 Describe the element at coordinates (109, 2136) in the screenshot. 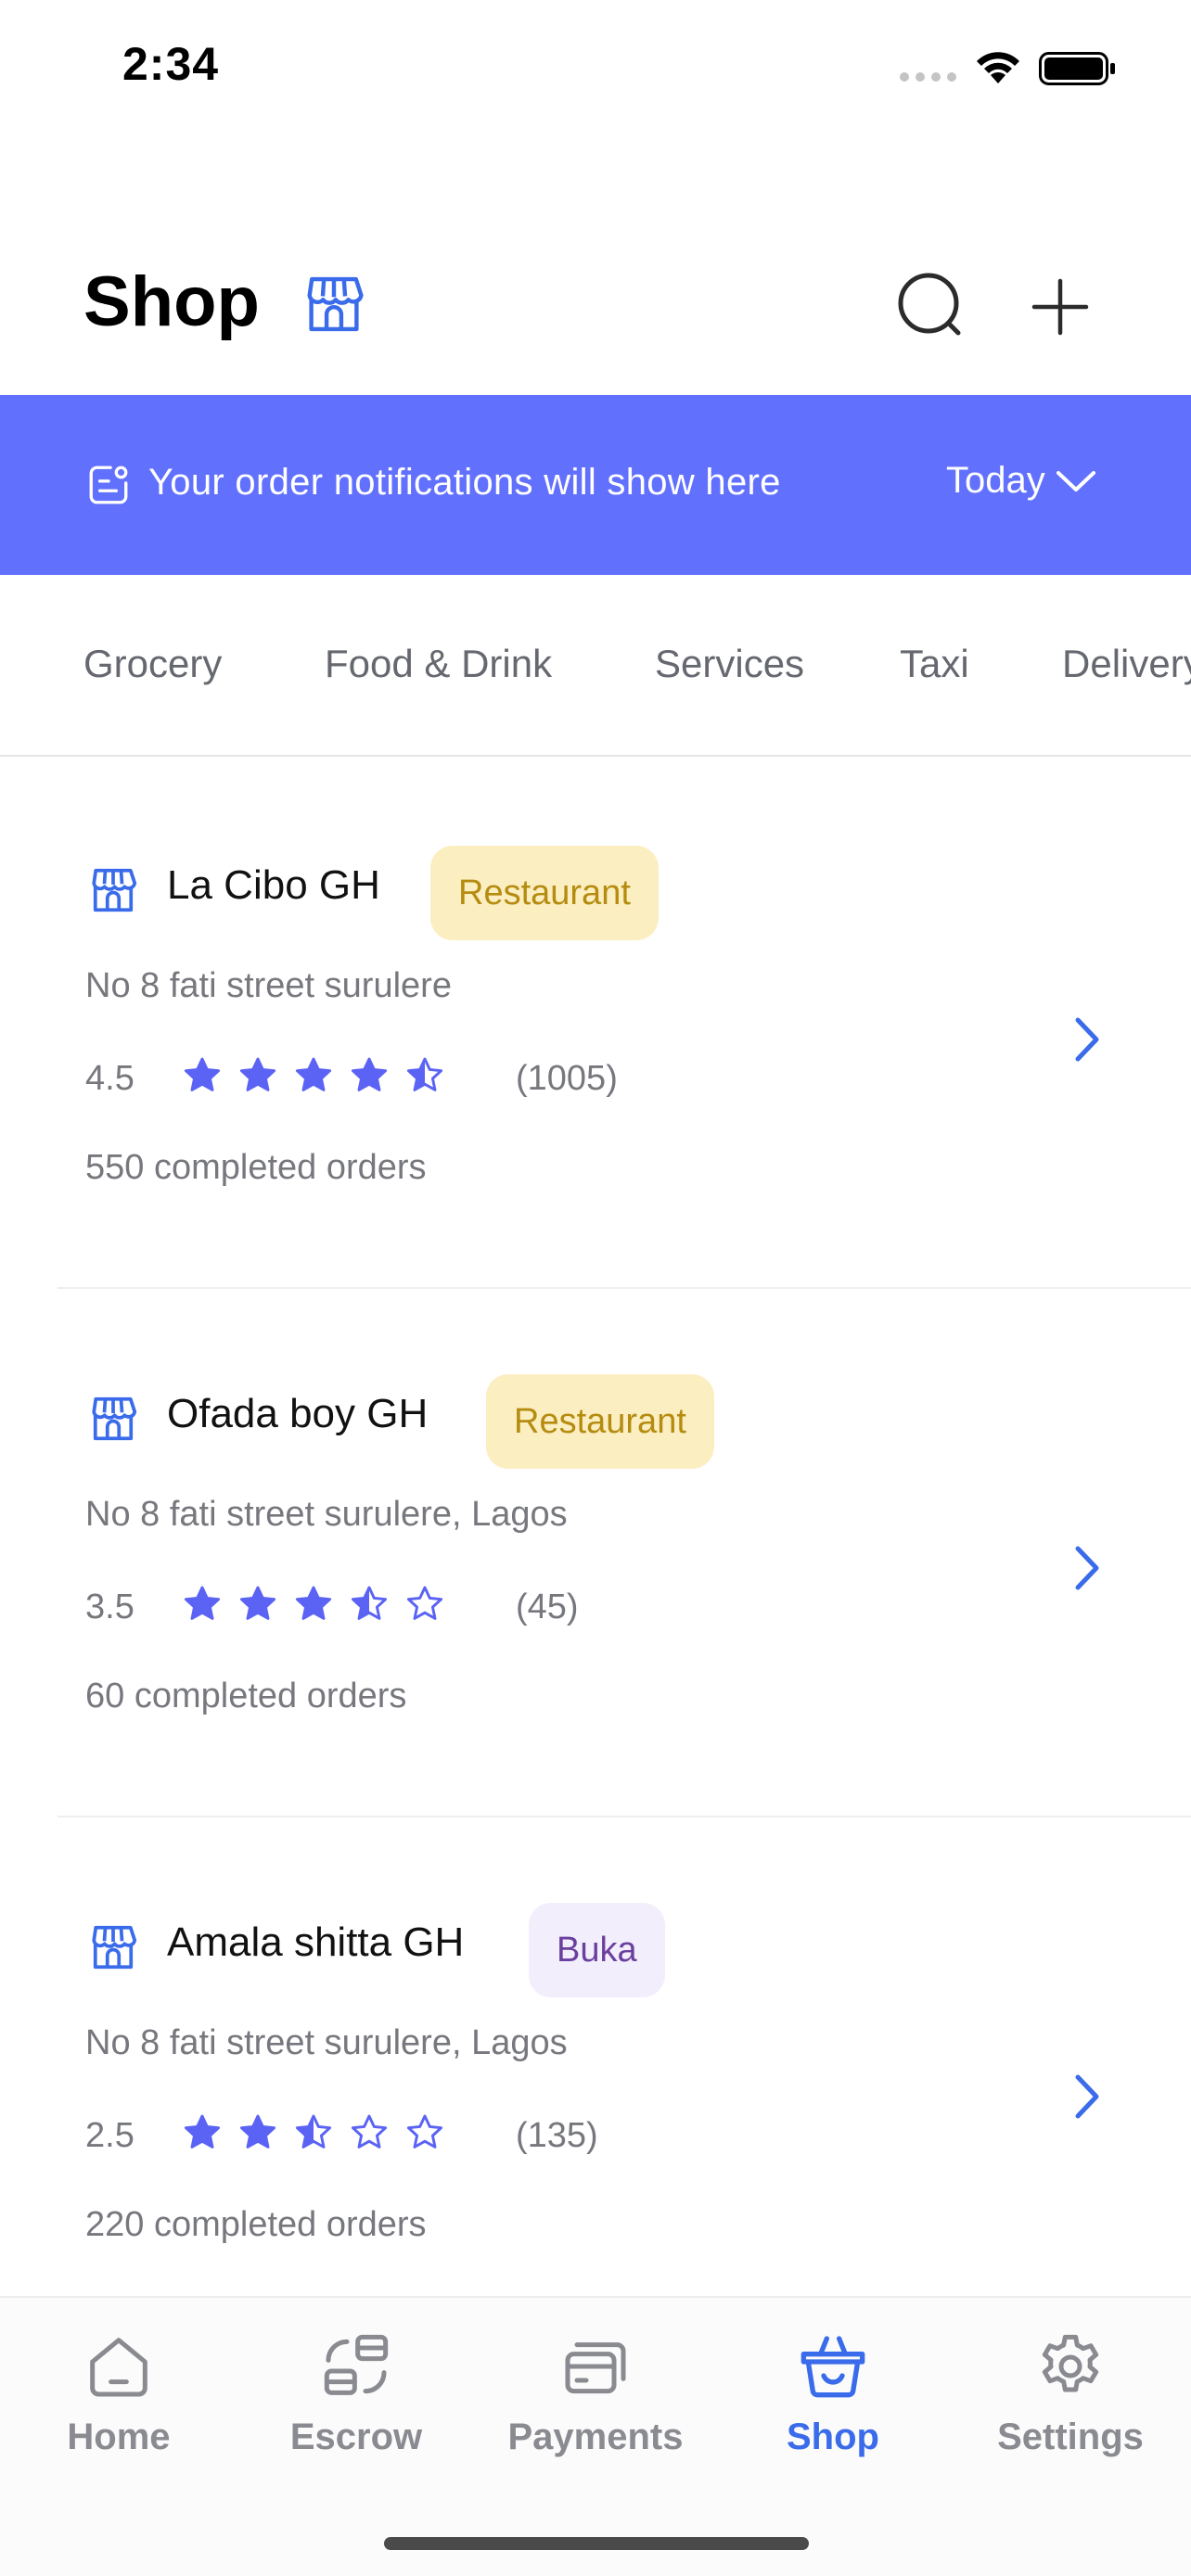

I see `rating-value: 2.5` at that location.